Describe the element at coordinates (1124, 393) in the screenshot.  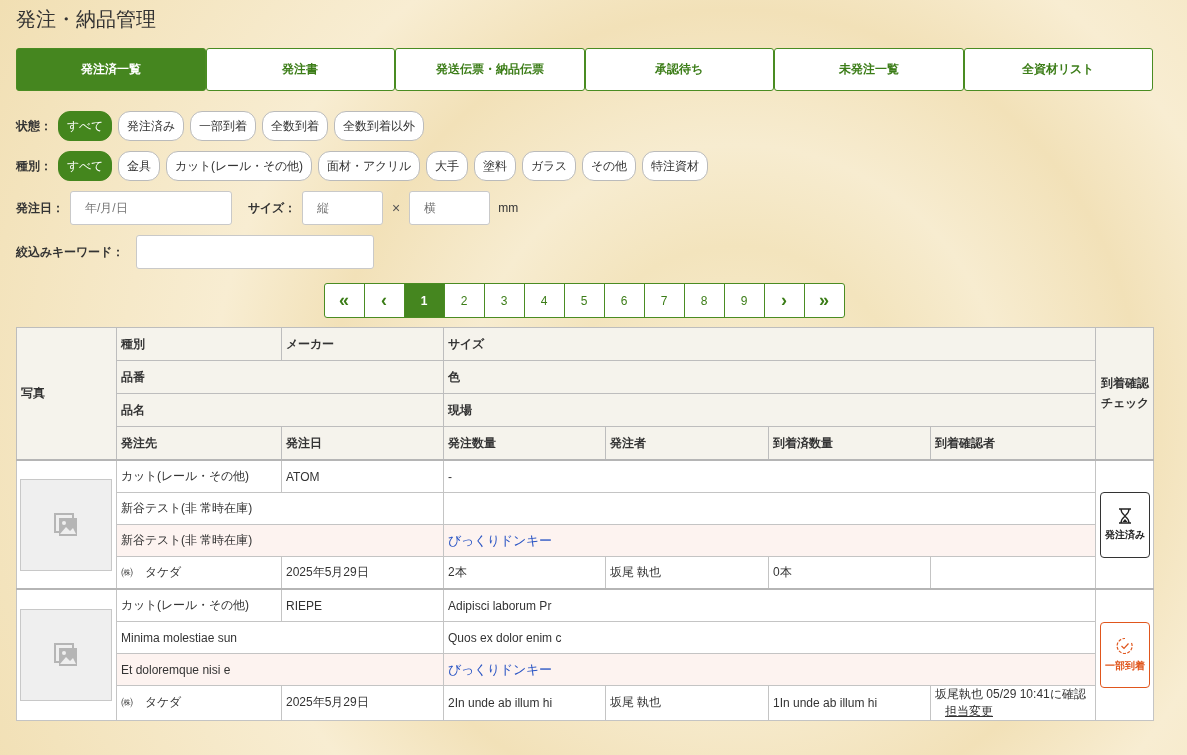
I see `column-header: 到着確認チェック` at that location.